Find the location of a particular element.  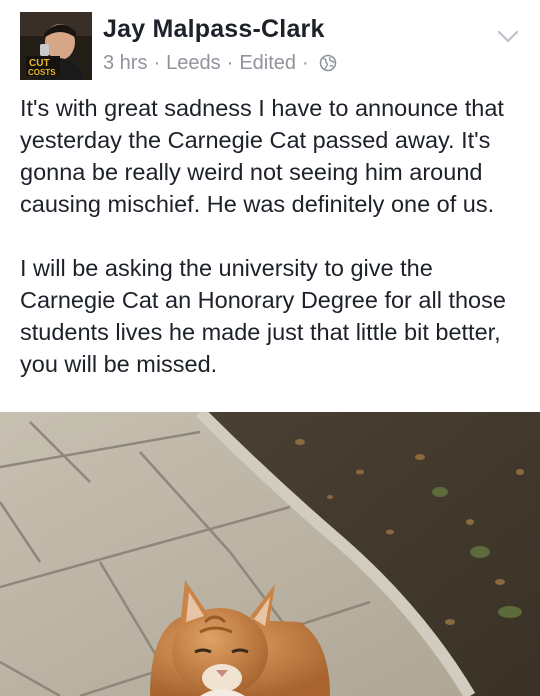

post-meta: 3 hrs · Leeds · Edited · is located at coordinates (220, 63).